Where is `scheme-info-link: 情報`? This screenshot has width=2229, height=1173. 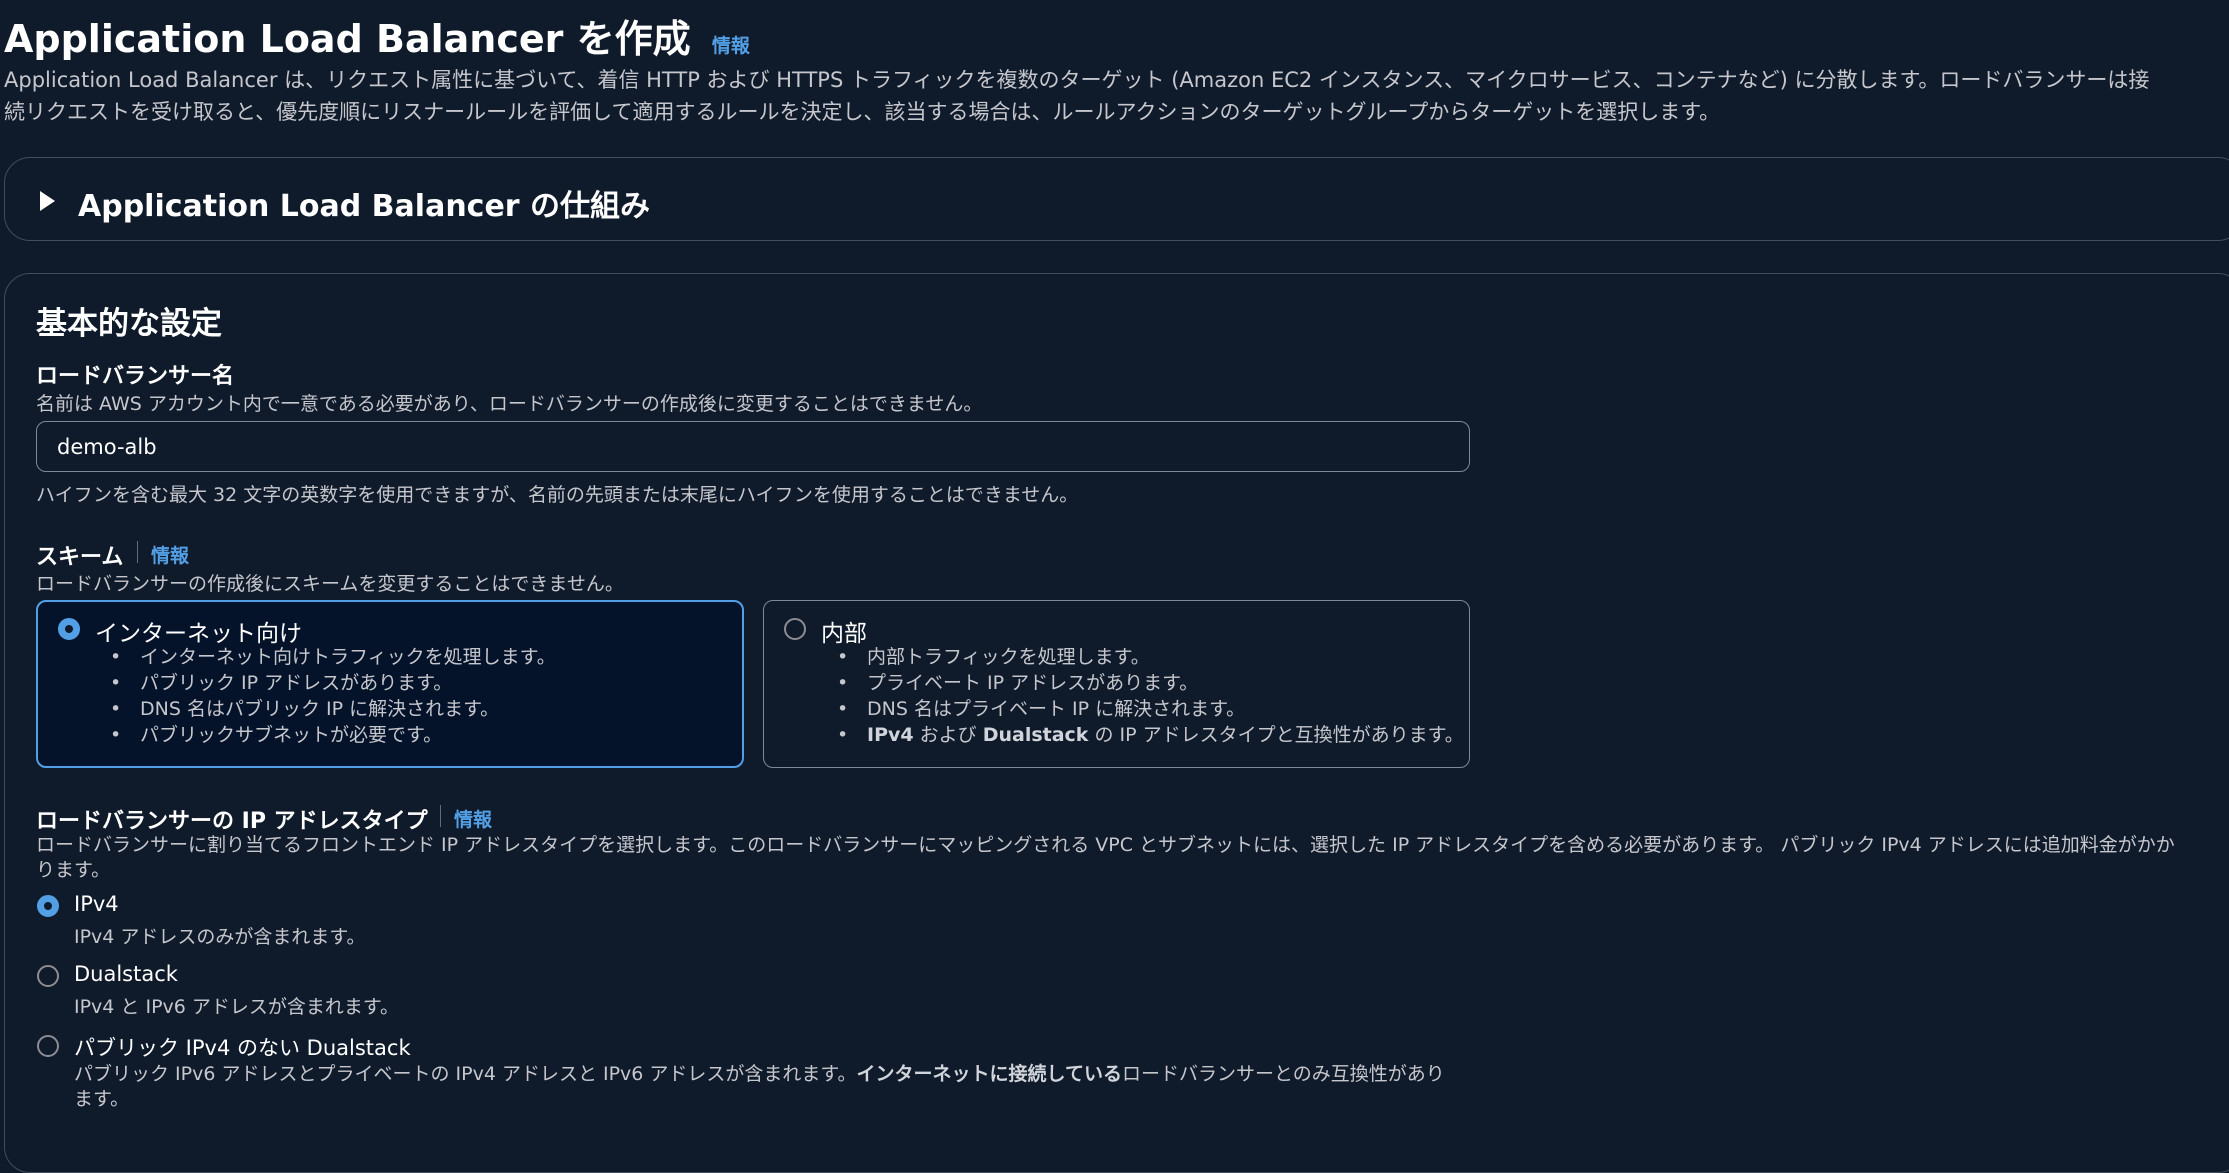 scheme-info-link: 情報 is located at coordinates (170, 554).